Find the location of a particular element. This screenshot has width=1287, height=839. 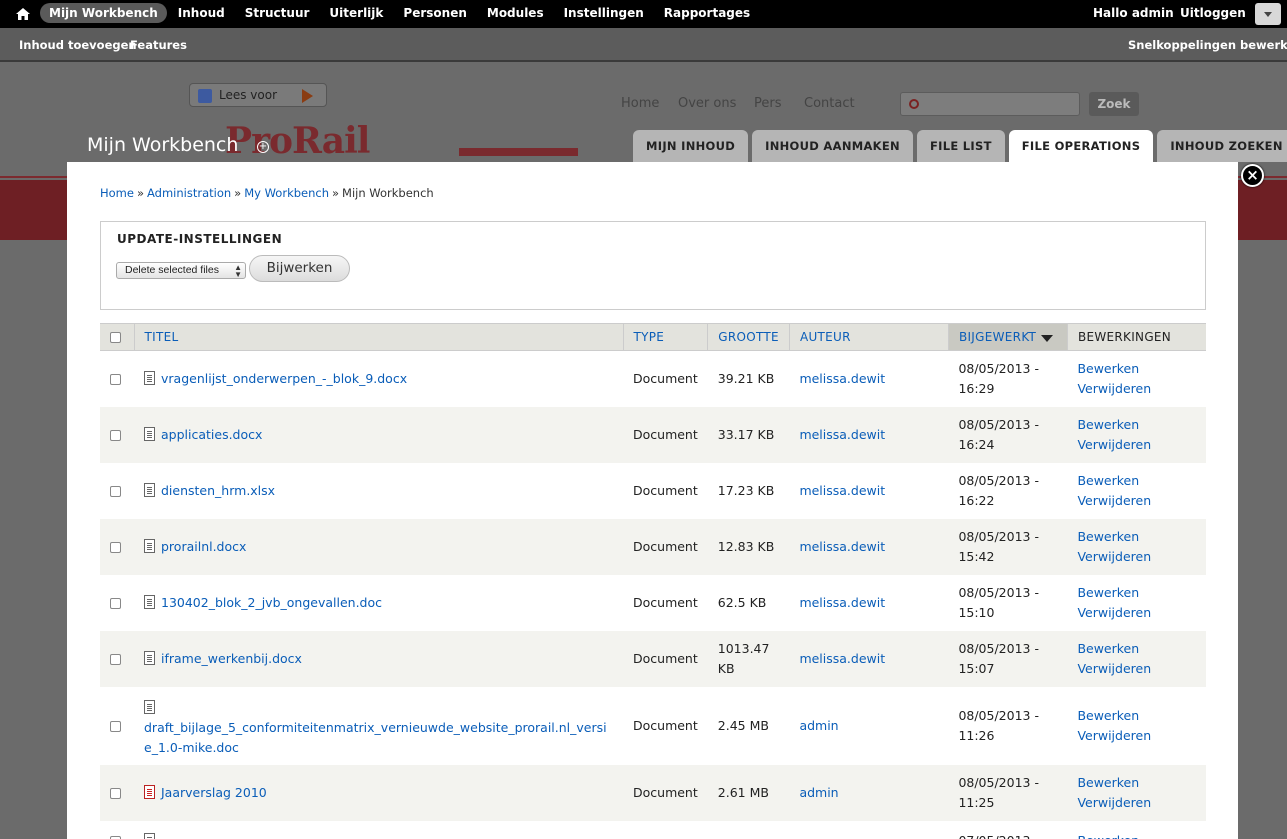

site-nav-home: Home is located at coordinates (640, 103).